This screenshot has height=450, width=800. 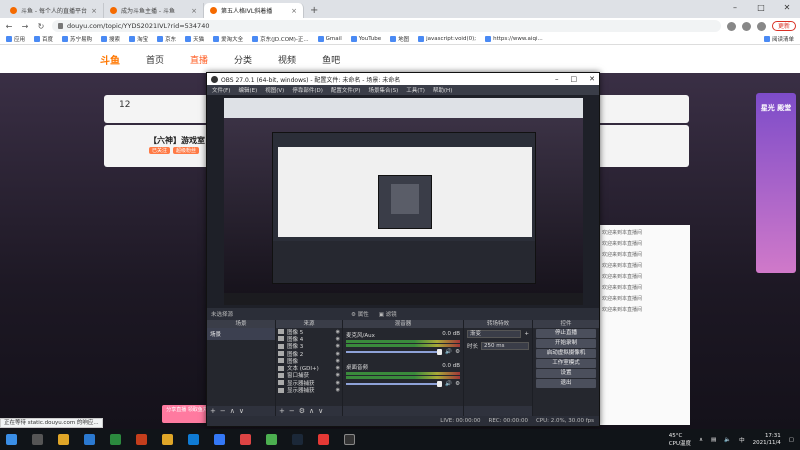 I want to click on clock: 17:31 2021/11/4, so click(x=767, y=440).